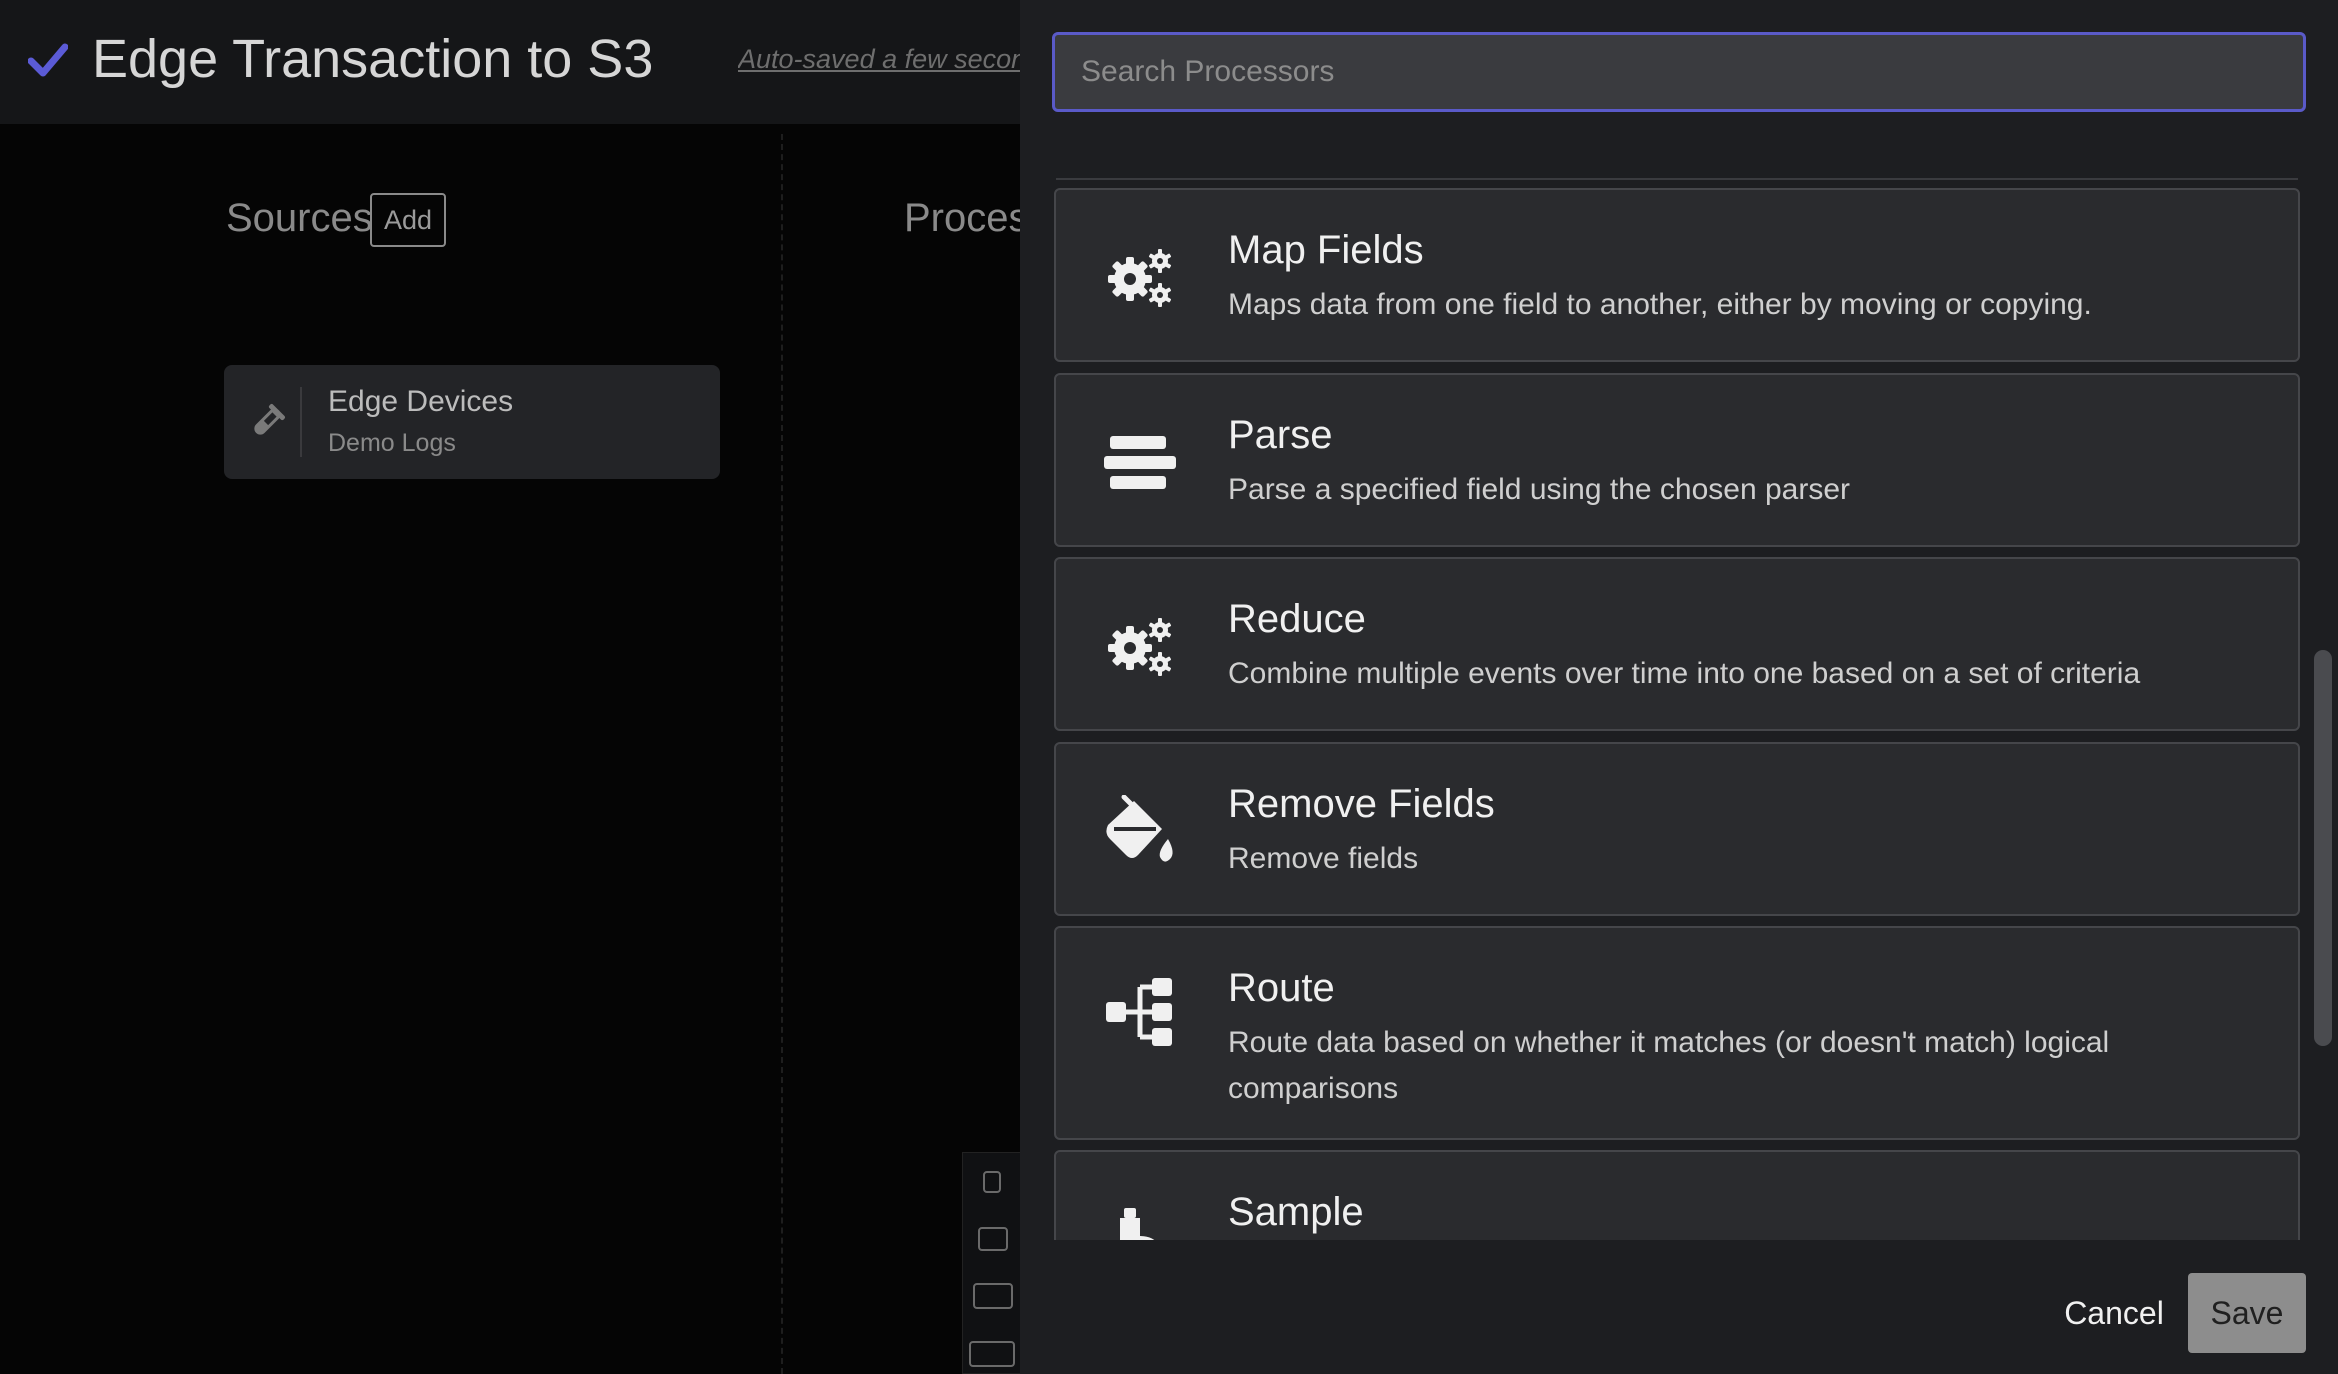  Describe the element at coordinates (1361, 804) in the screenshot. I see `processor-name: Remove Fields` at that location.